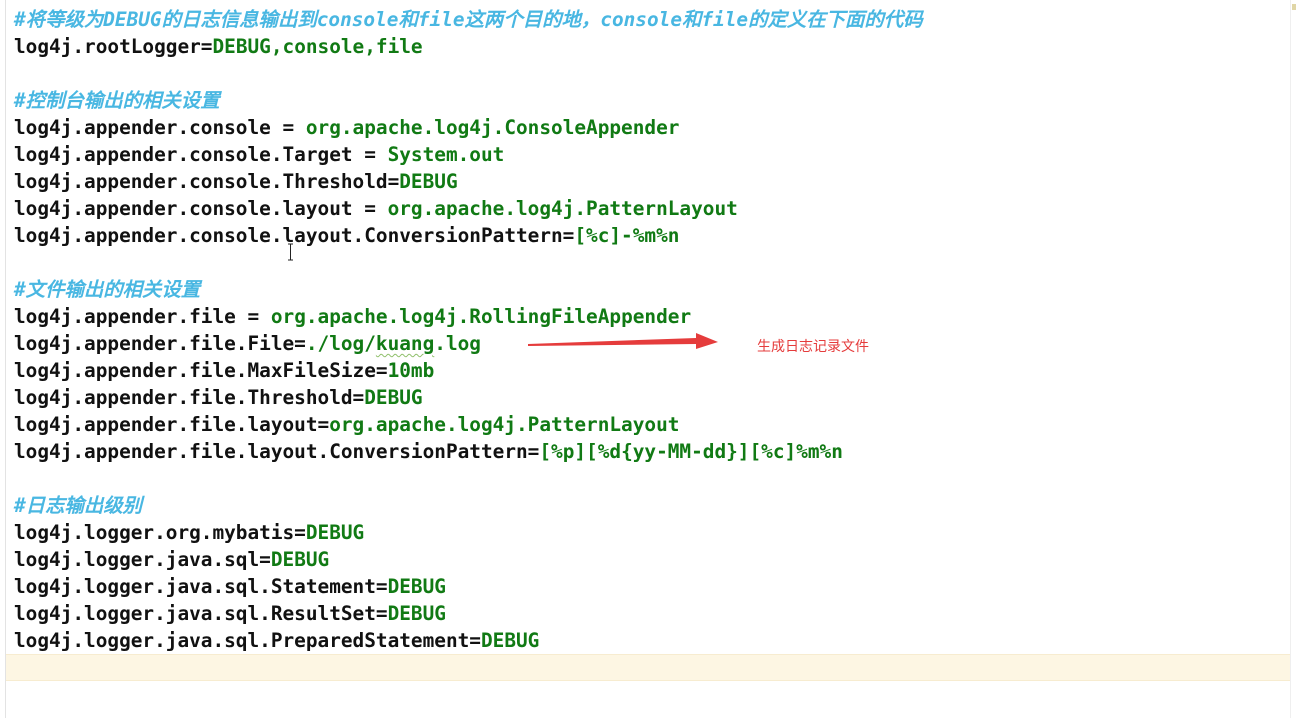 Image resolution: width=1297 pixels, height=718 pixels. Describe the element at coordinates (160, 343) in the screenshot. I see `property-key: log4j.appender.file.File=` at that location.